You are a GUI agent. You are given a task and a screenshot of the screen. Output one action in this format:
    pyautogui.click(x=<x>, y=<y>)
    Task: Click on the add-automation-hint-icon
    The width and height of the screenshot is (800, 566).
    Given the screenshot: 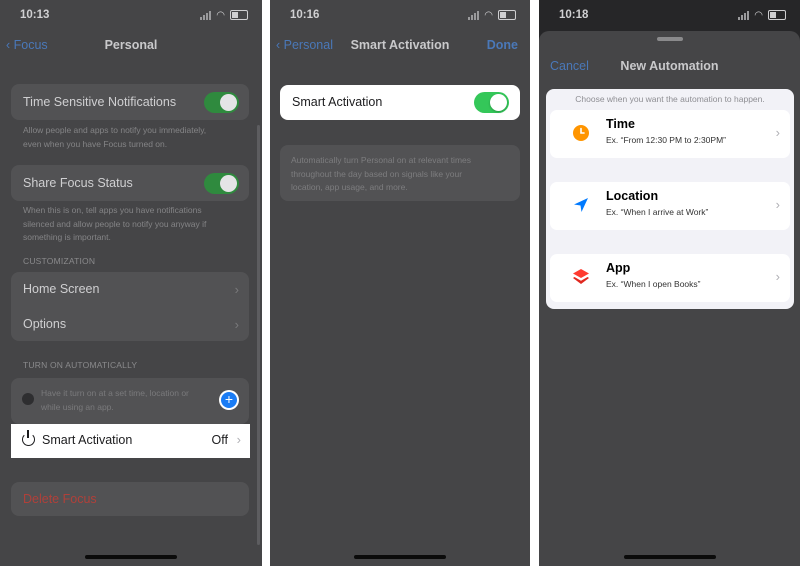 What is the action you would take?
    pyautogui.click(x=28, y=399)
    